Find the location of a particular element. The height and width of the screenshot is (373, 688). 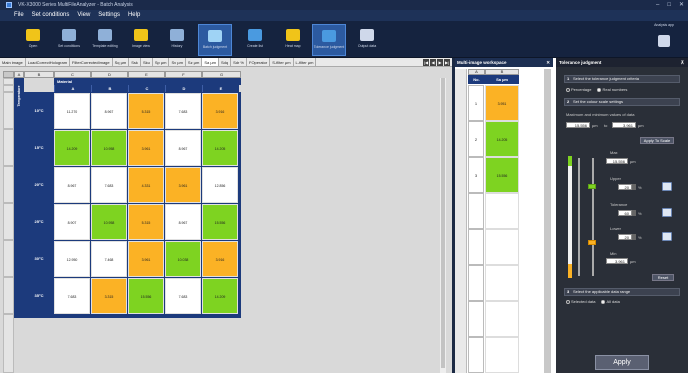

column-header: E is located at coordinates (146, 74).